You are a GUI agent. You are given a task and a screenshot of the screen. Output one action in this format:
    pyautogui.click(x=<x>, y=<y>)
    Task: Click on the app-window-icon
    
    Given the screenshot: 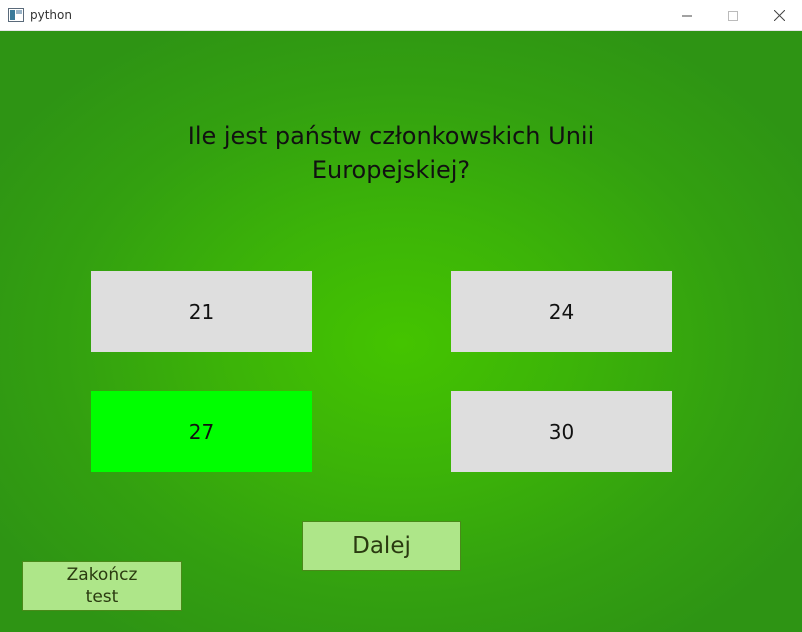 What is the action you would take?
    pyautogui.click(x=16, y=15)
    